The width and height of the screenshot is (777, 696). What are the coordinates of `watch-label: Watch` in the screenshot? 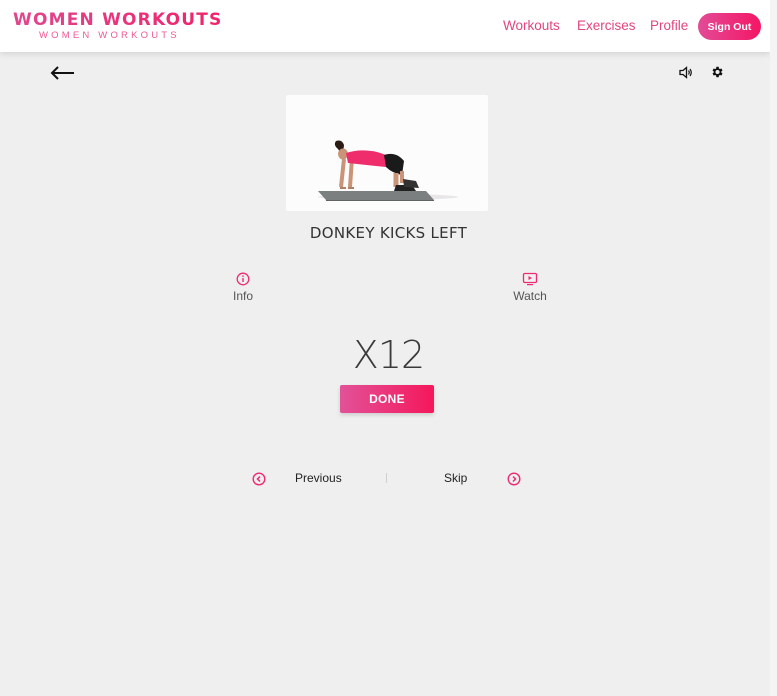 It's located at (530, 296).